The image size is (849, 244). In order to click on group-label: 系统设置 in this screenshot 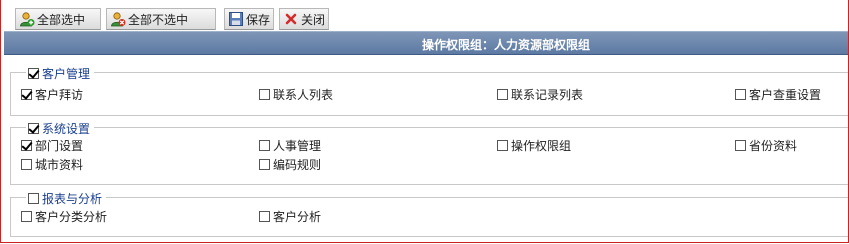, I will do `click(66, 129)`.